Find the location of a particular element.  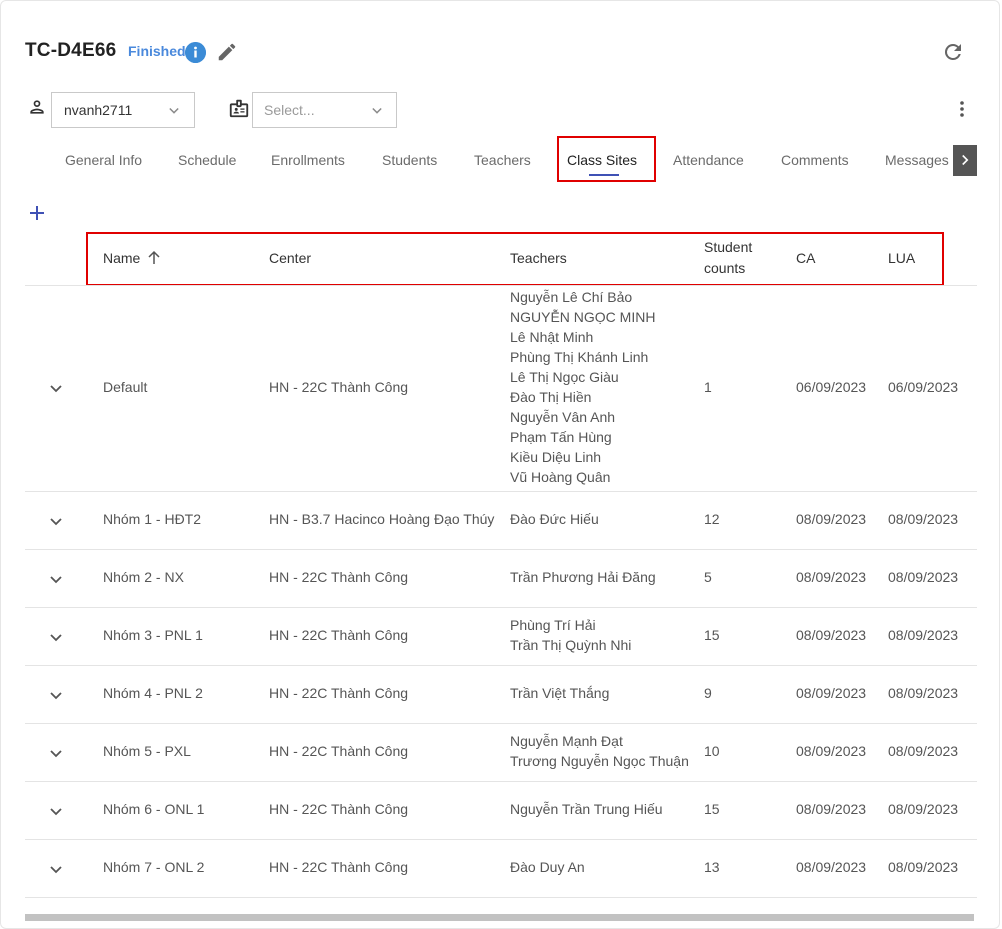

cell-name: Default is located at coordinates (125, 387).